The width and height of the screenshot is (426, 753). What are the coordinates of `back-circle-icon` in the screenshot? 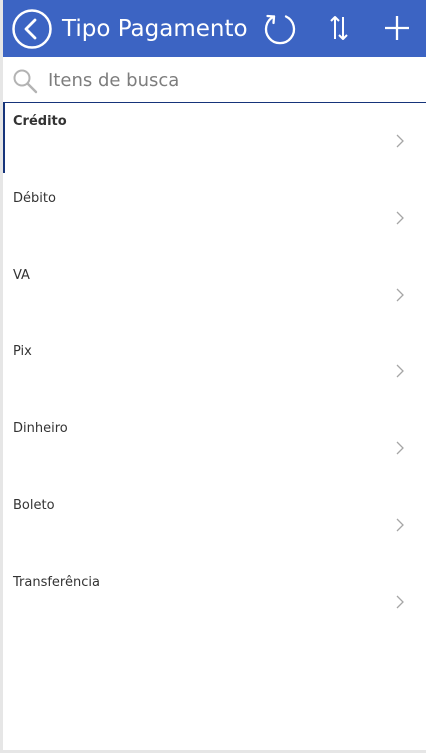 It's located at (32, 29).